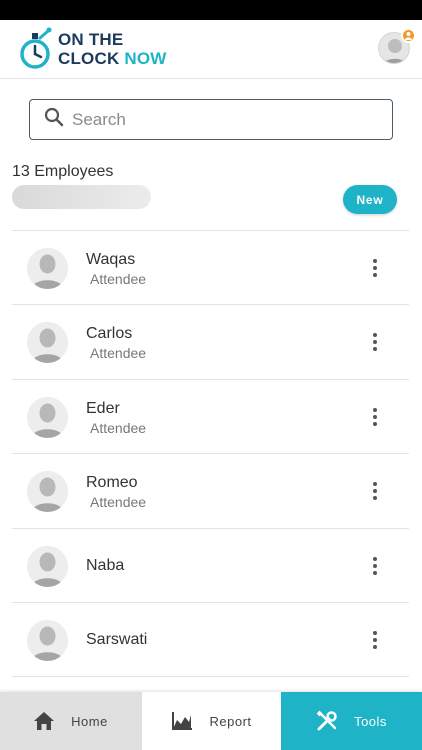 The height and width of the screenshot is (750, 422). What do you see at coordinates (111, 259) in the screenshot?
I see `employee-name: Waqas` at bounding box center [111, 259].